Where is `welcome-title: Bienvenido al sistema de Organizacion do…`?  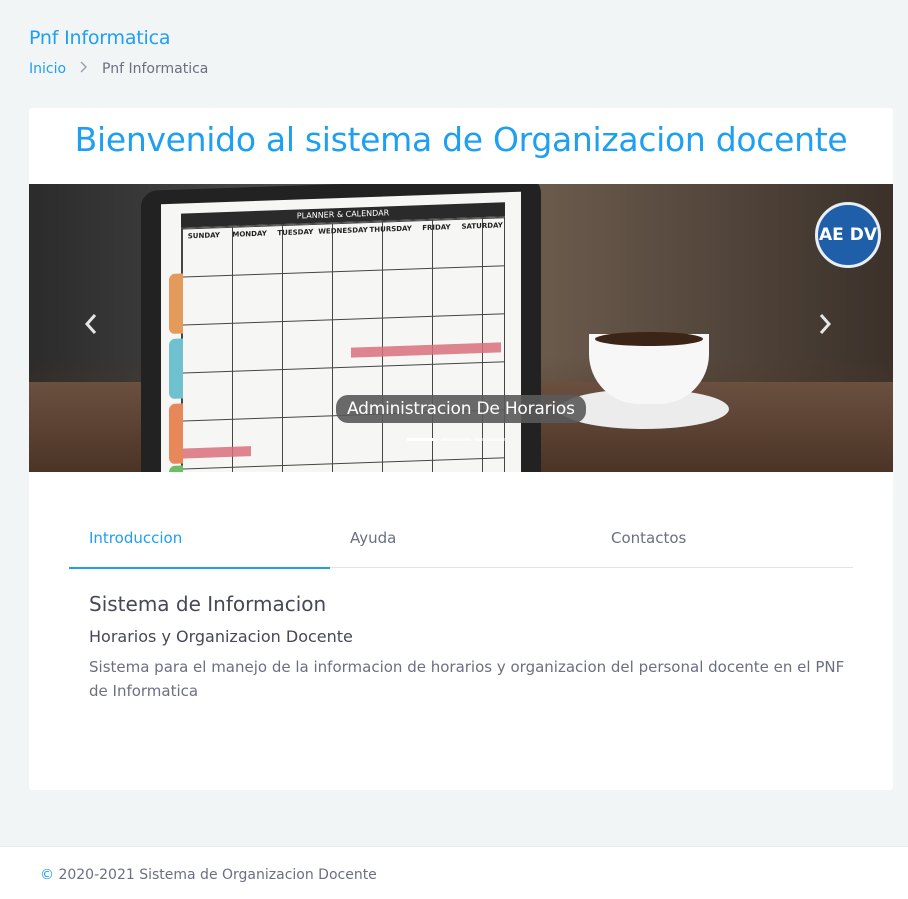
welcome-title: Bienvenido al sistema de Organizacion do… is located at coordinates (461, 139).